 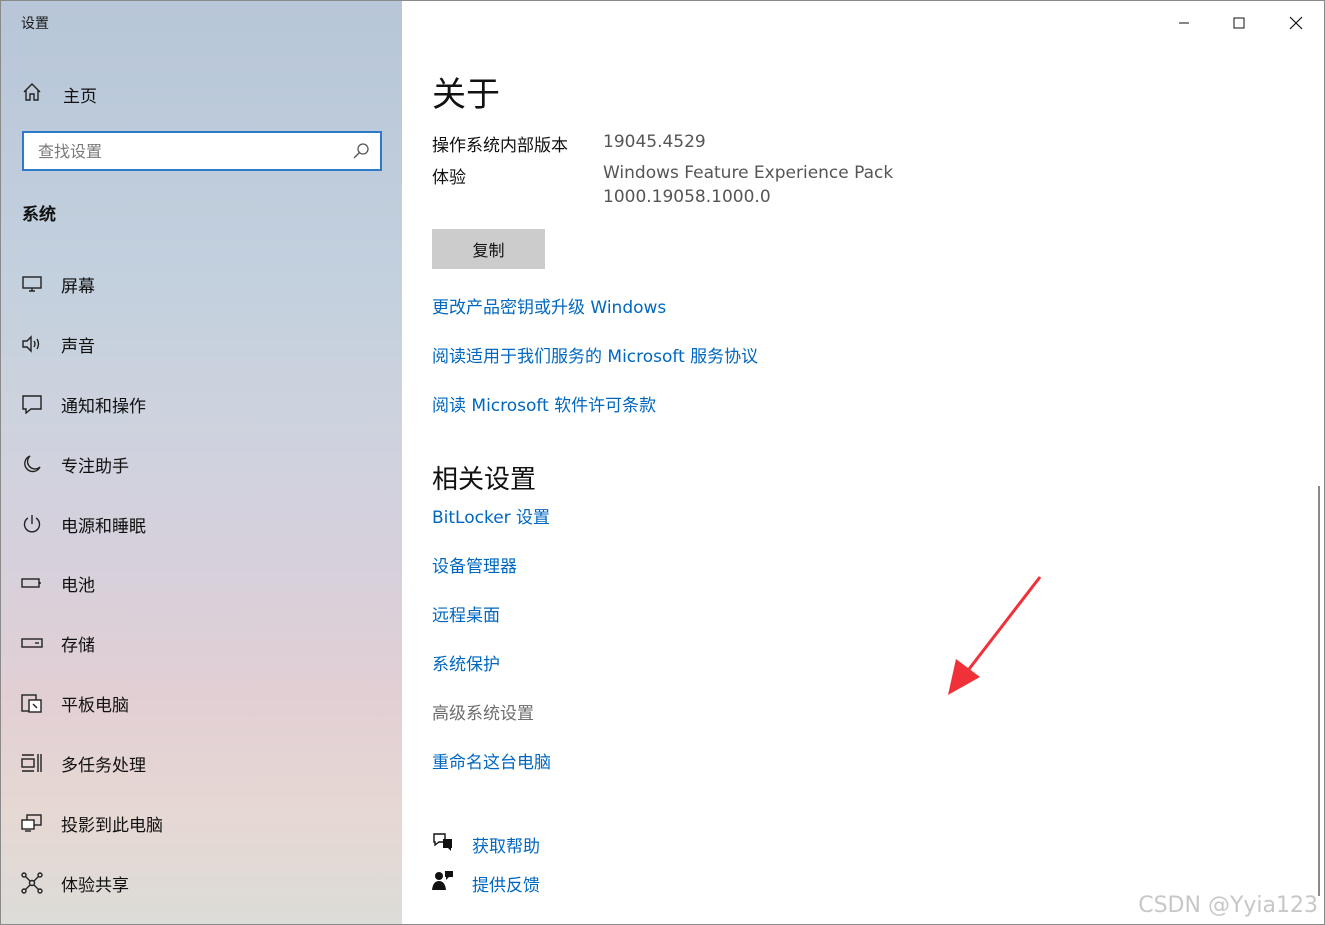 I want to click on minimize-button, so click(x=1184, y=23).